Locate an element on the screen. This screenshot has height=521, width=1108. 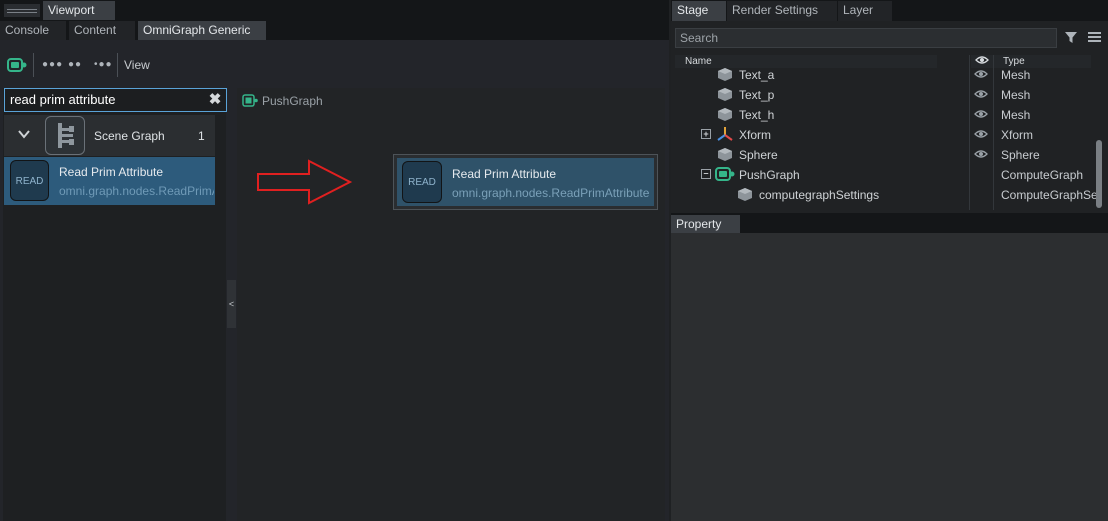
node-title: Read Prim Attribute is located at coordinates (504, 174).